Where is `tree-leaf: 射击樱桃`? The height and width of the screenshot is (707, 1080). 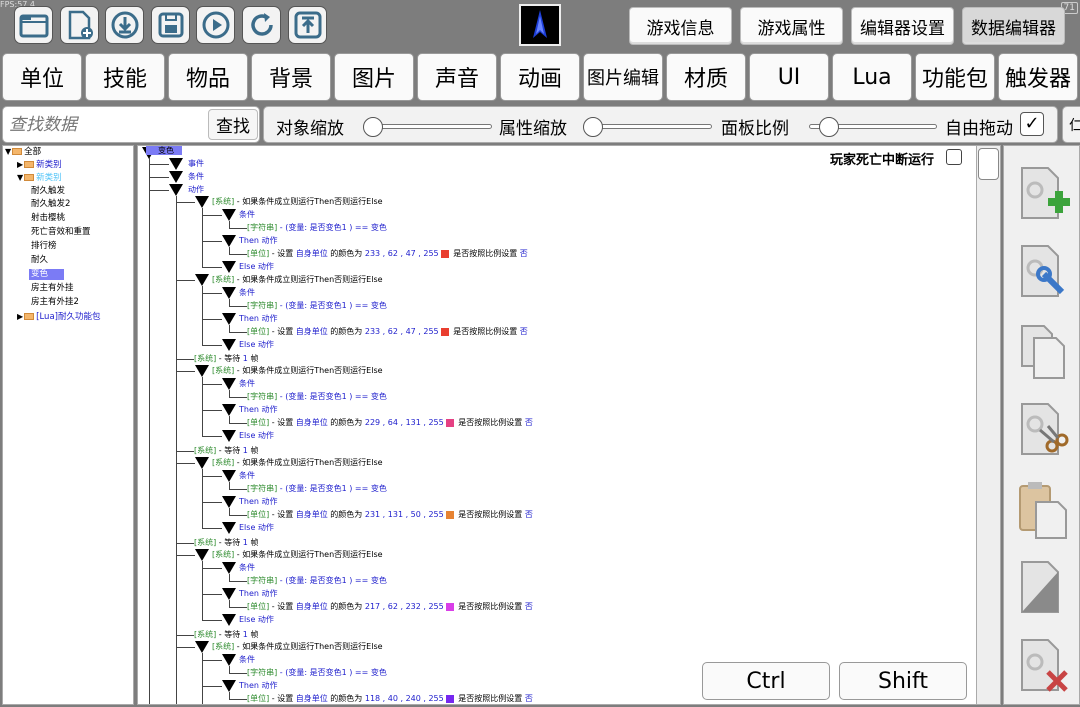 tree-leaf: 射击樱桃 is located at coordinates (48, 218).